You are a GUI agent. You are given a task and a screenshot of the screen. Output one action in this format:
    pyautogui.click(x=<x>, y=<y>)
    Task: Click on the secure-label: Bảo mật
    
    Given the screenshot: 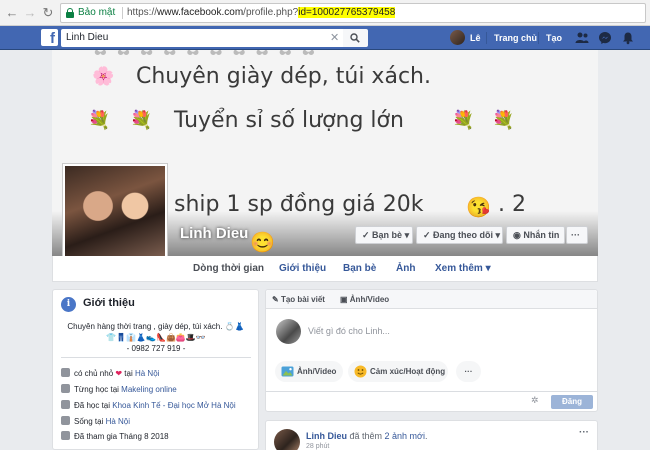 What is the action you would take?
    pyautogui.click(x=97, y=12)
    